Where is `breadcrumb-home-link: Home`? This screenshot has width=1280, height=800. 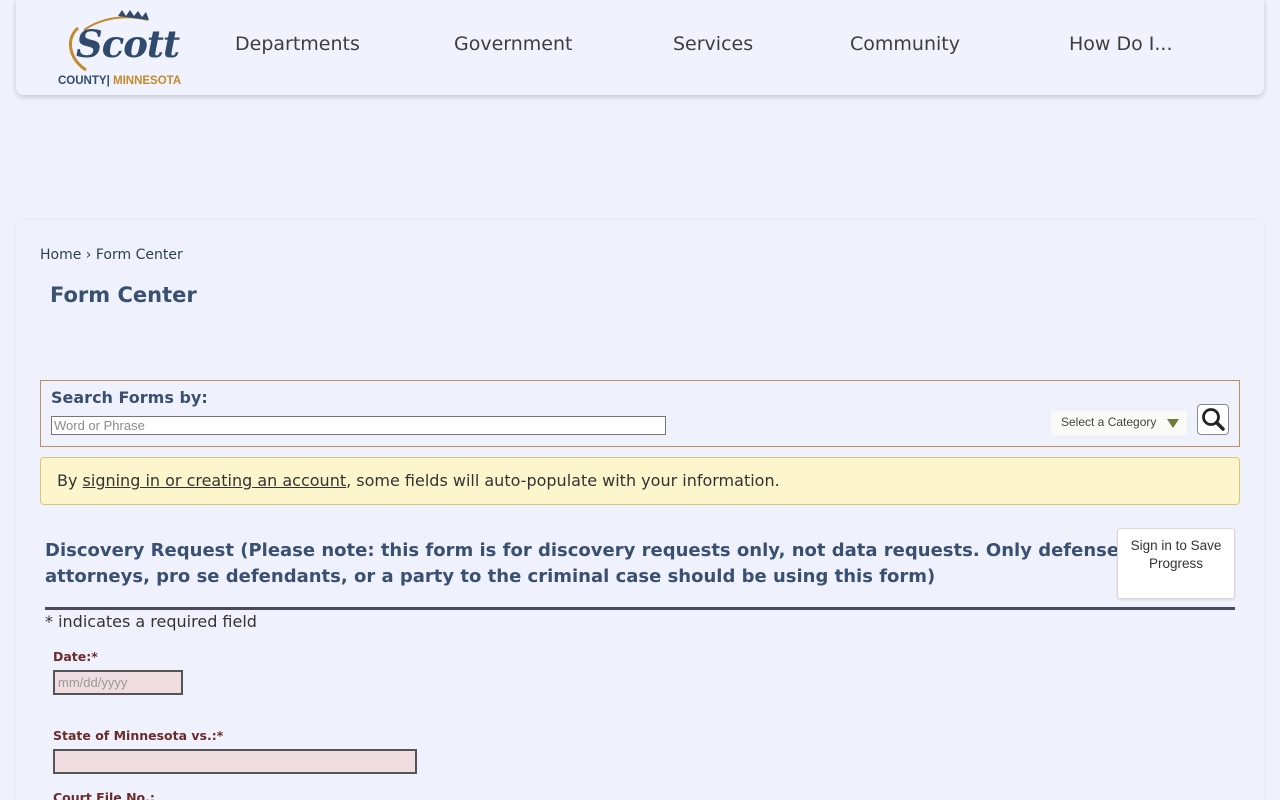
breadcrumb-home-link: Home is located at coordinates (60, 255).